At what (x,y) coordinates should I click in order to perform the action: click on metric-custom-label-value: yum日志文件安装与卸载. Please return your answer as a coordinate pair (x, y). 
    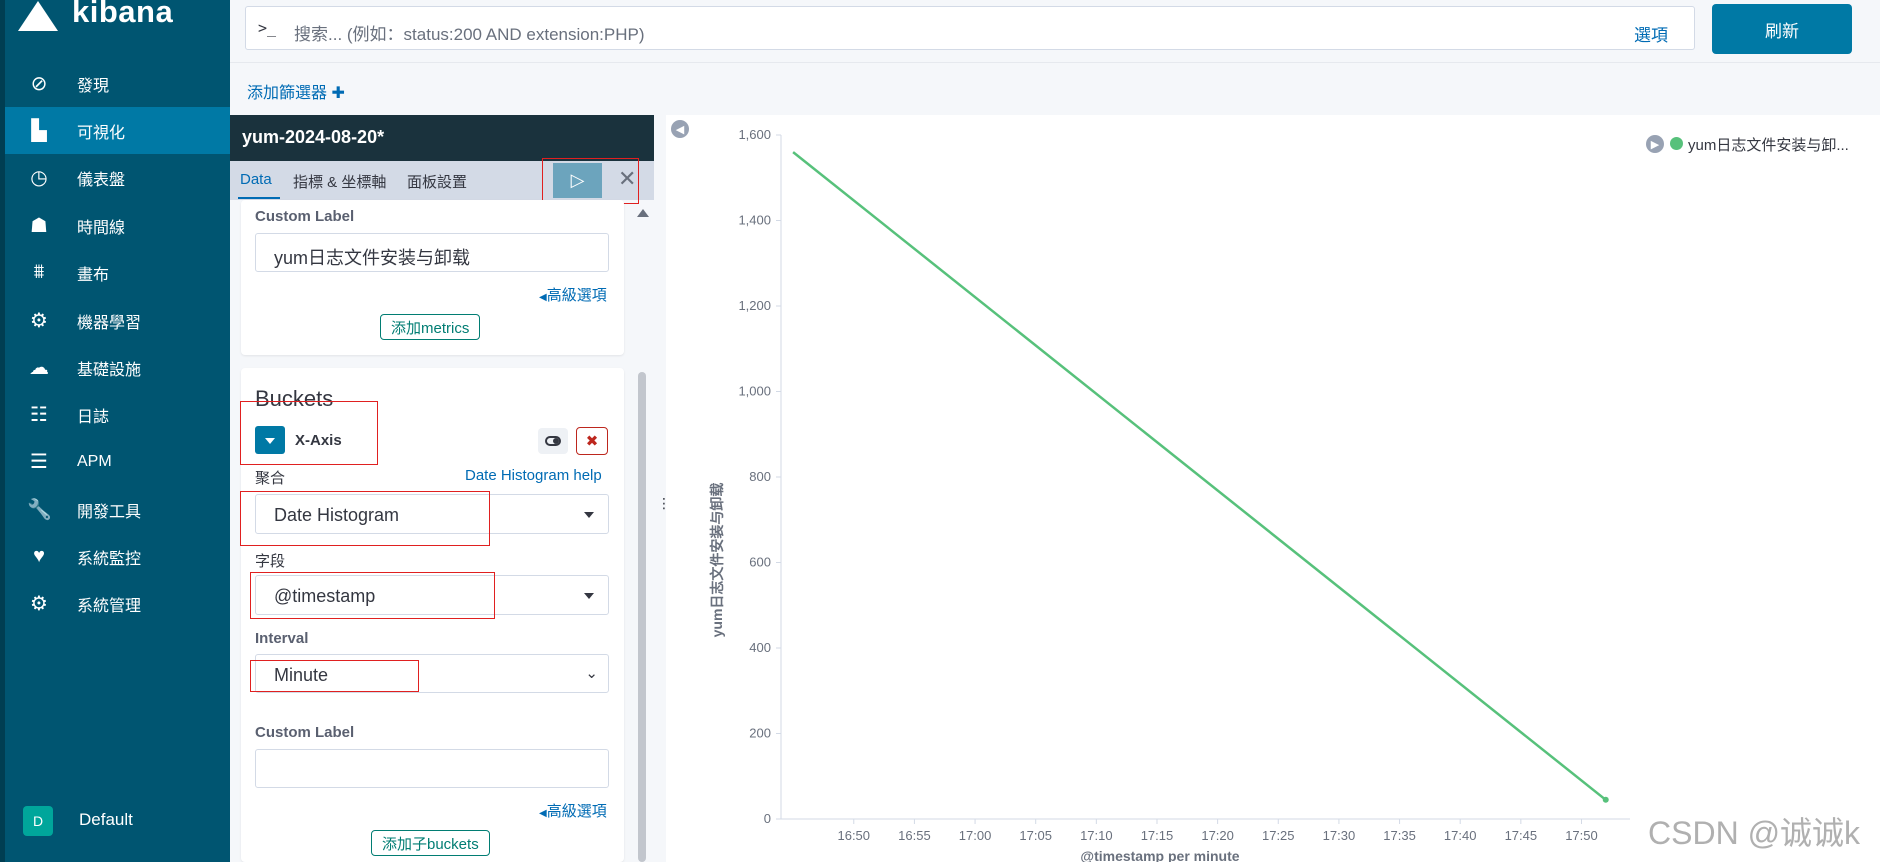
    Looking at the image, I should click on (372, 258).